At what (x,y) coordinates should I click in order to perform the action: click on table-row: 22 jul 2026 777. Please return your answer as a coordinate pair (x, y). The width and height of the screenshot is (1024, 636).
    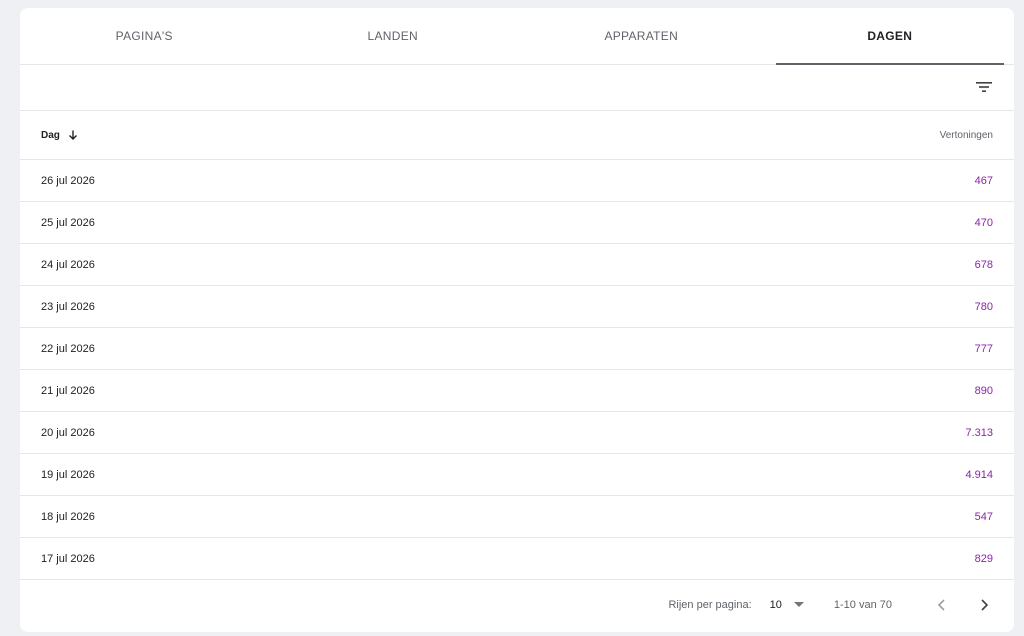
    Looking at the image, I should click on (517, 349).